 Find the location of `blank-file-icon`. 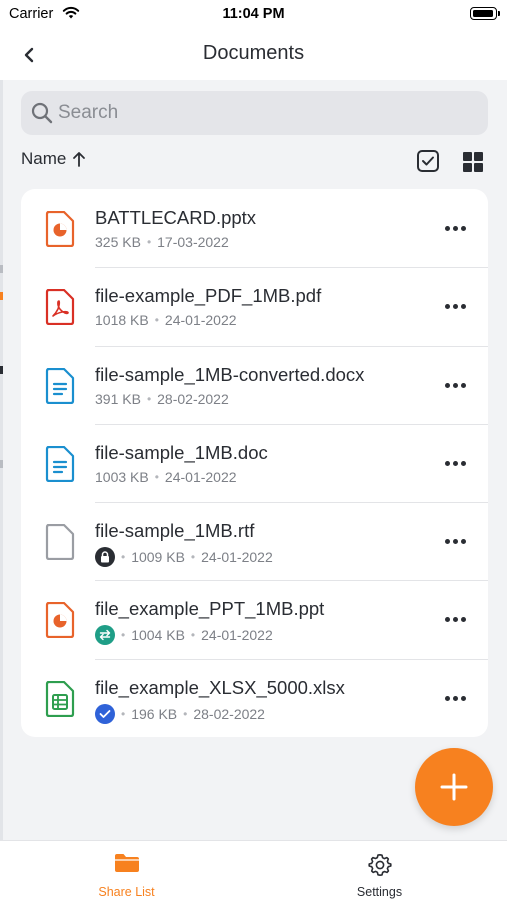

blank-file-icon is located at coordinates (60, 542).